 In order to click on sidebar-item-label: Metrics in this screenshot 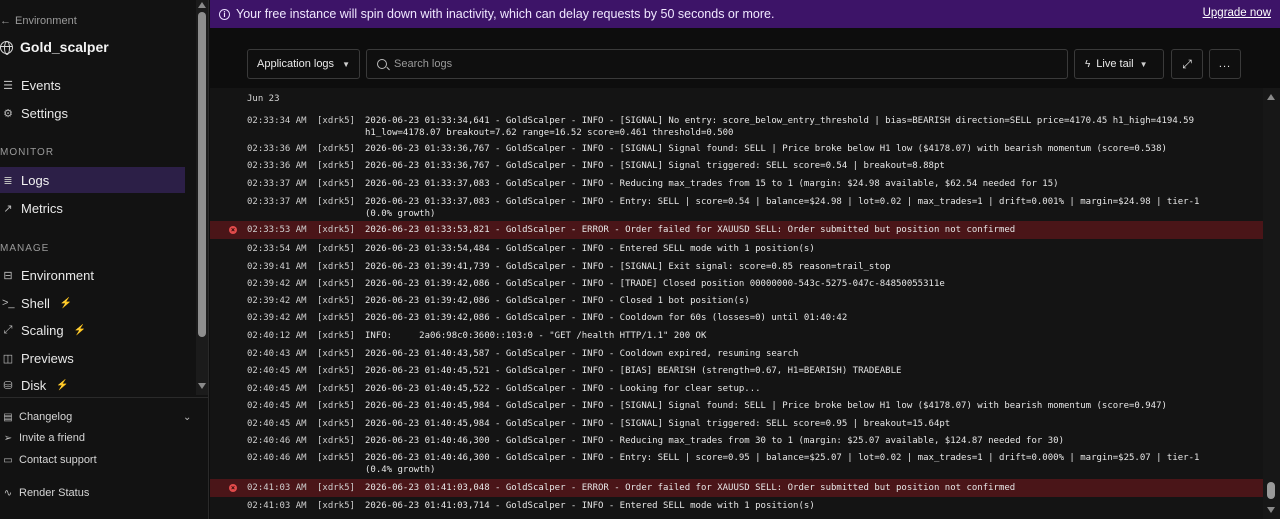, I will do `click(42, 208)`.